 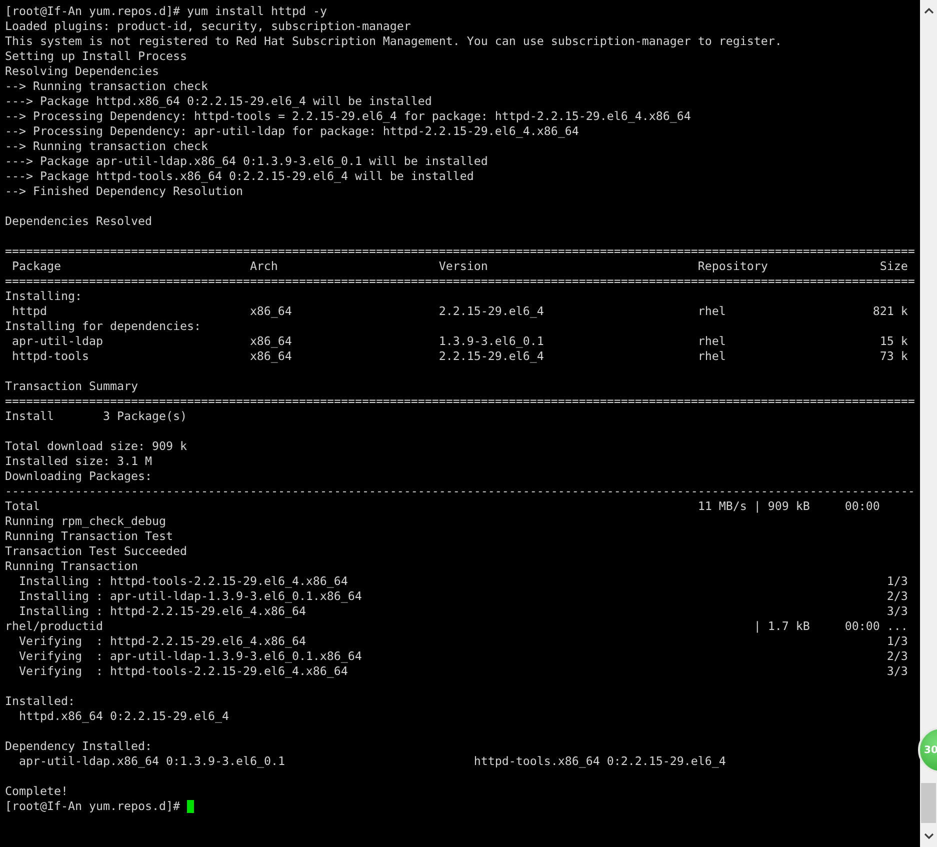 What do you see at coordinates (124, 191) in the screenshot?
I see `terminal-line: --> Finished Dependency Resolution` at bounding box center [124, 191].